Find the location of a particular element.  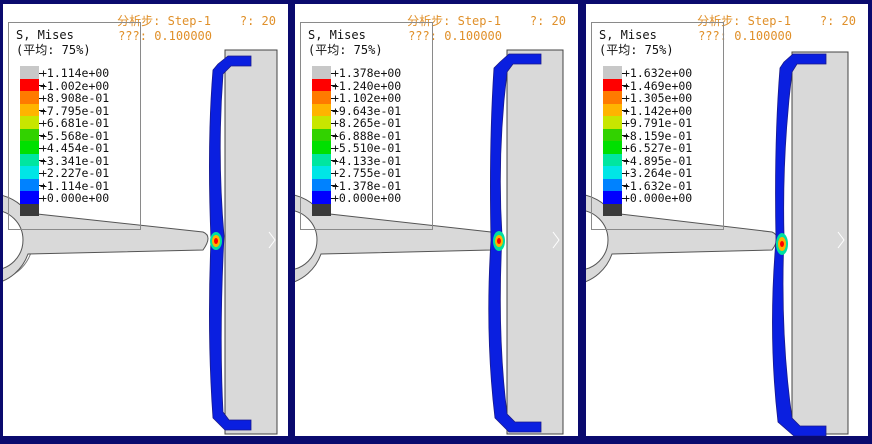

legend-value: +9.643e-01 is located at coordinates (367, 110).